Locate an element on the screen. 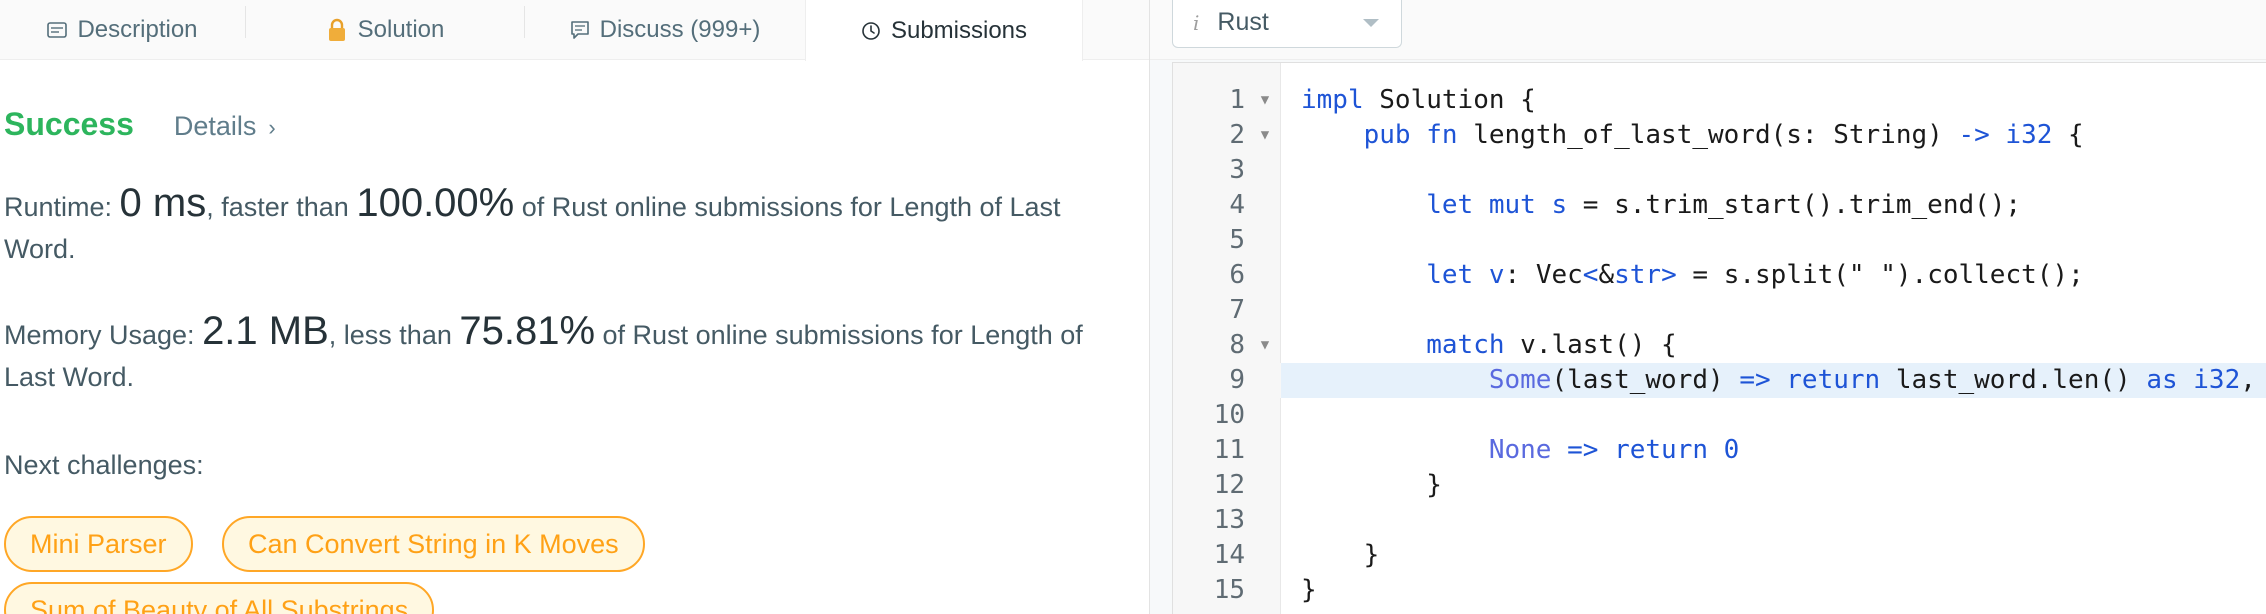 The image size is (2266, 614). challenge-chip-can-convert-string: Can Convert String in K Moves is located at coordinates (433, 544).